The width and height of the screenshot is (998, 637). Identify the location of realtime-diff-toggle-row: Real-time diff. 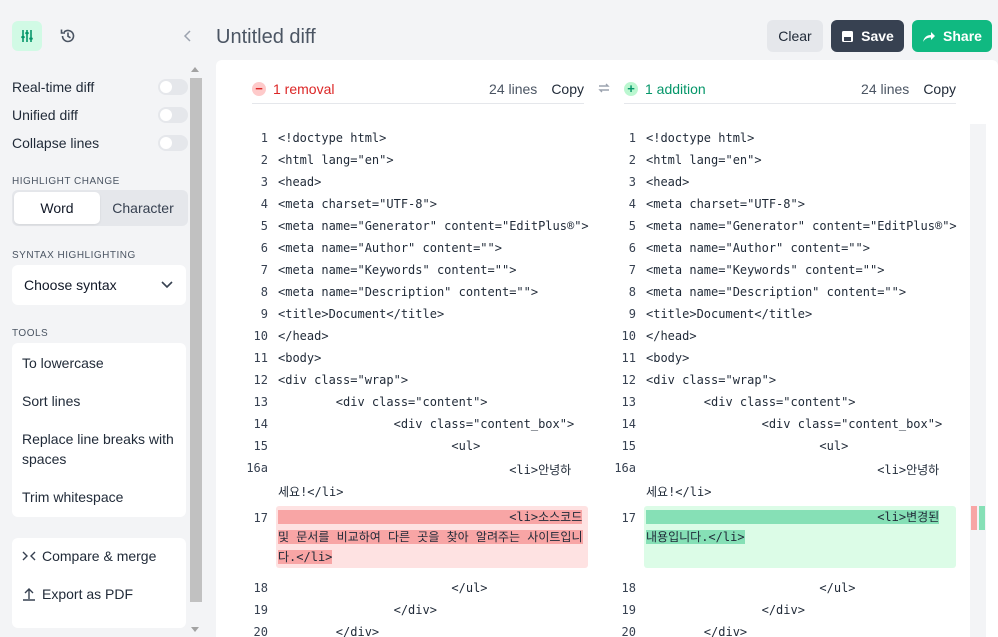
(100, 87).